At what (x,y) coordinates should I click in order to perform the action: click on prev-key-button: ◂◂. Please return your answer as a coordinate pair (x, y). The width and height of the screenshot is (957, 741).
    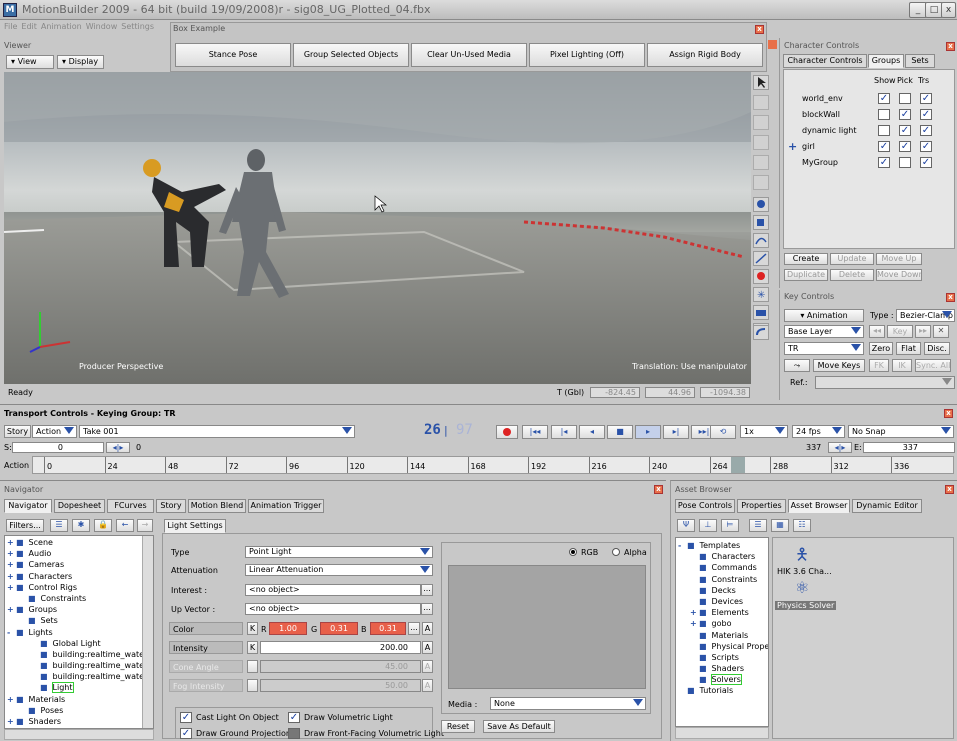
    Looking at the image, I should click on (877, 331).